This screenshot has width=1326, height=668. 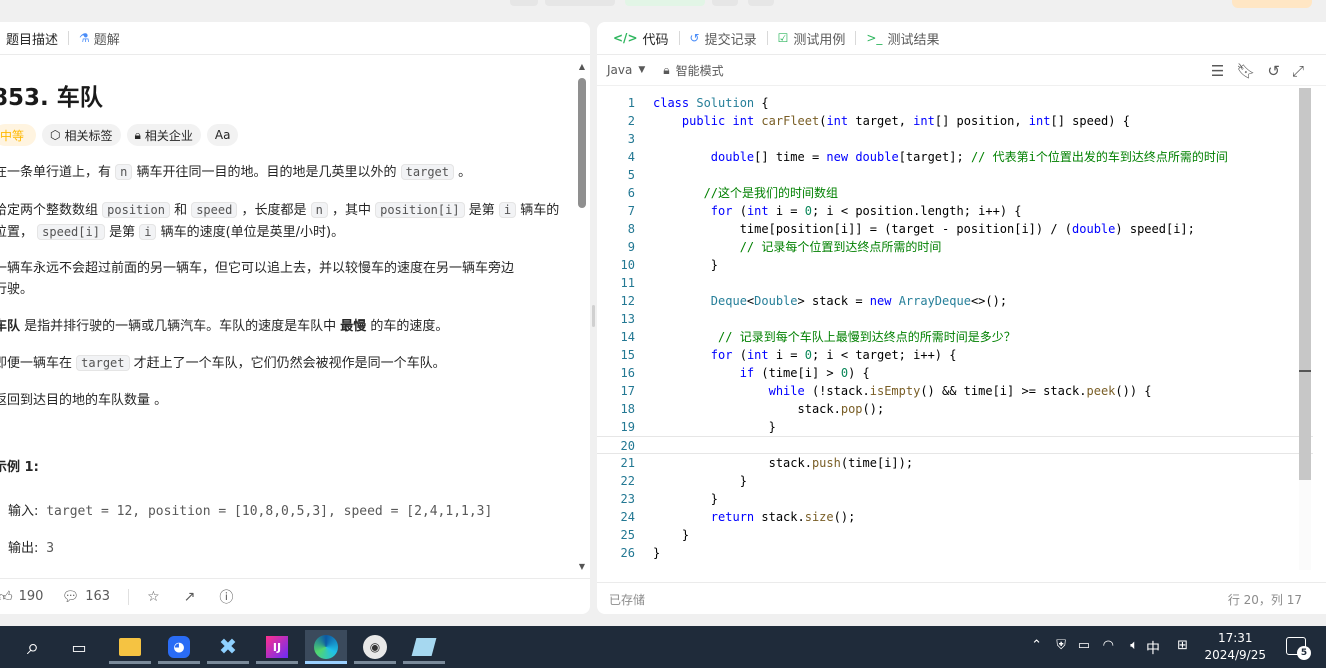 What do you see at coordinates (626, 70) in the screenshot?
I see `language-select: Java ▼` at bounding box center [626, 70].